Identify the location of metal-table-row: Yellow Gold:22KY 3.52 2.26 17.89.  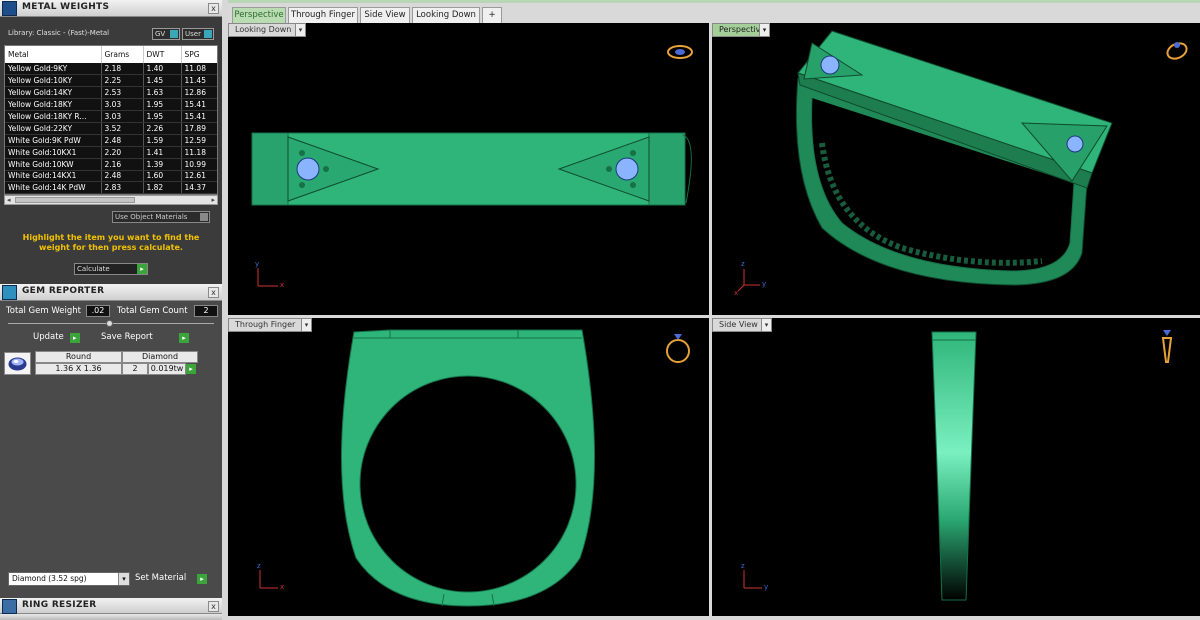
(111, 128).